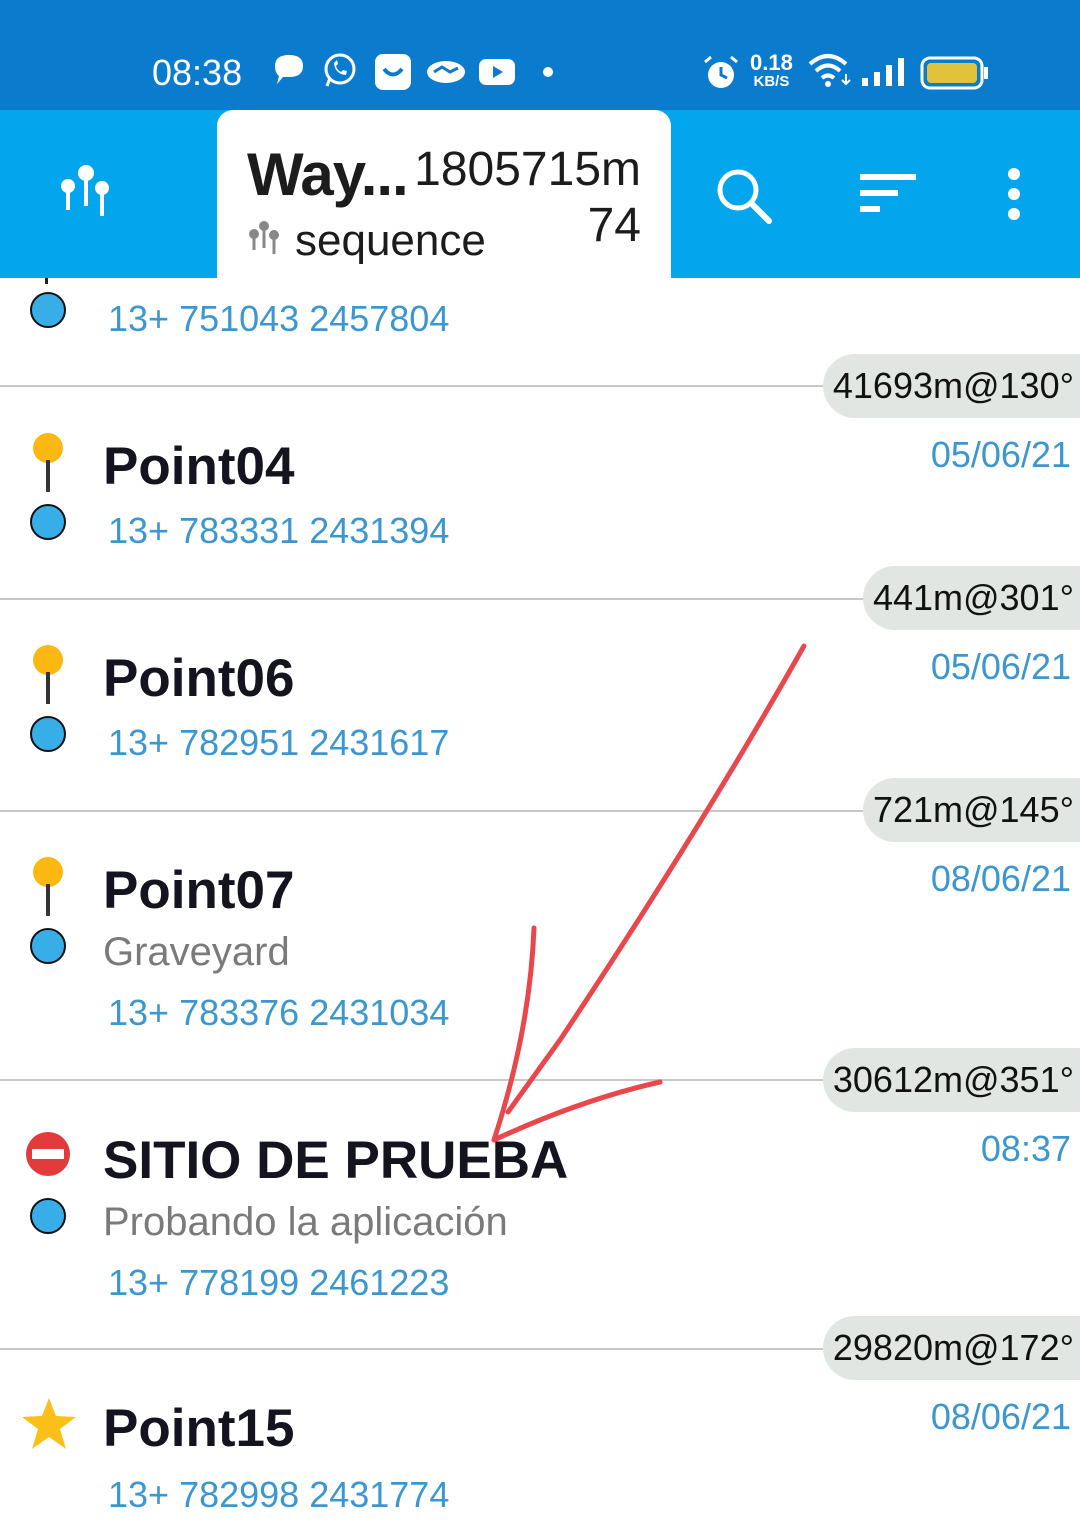  I want to click on status-bar: 08:38 0.18 KB/S, so click(540, 55).